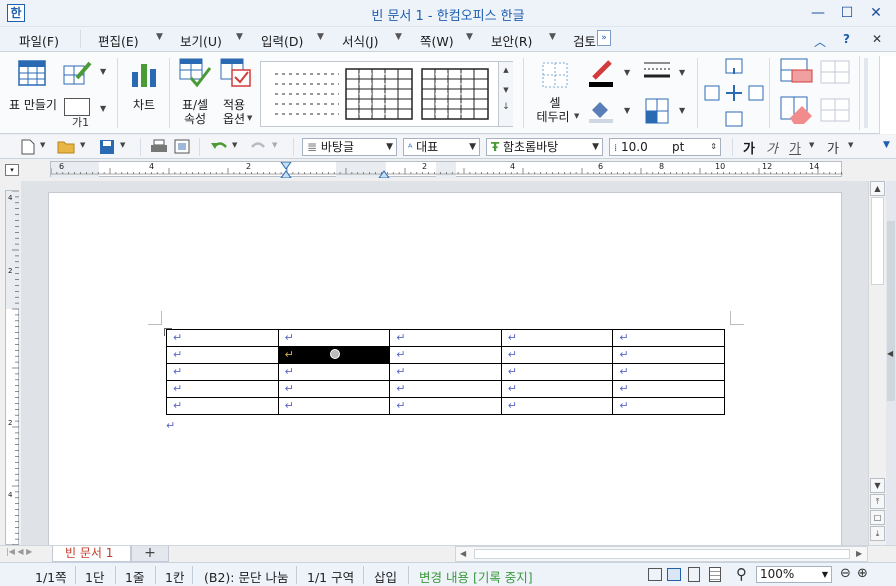  I want to click on print-icon, so click(159, 147).